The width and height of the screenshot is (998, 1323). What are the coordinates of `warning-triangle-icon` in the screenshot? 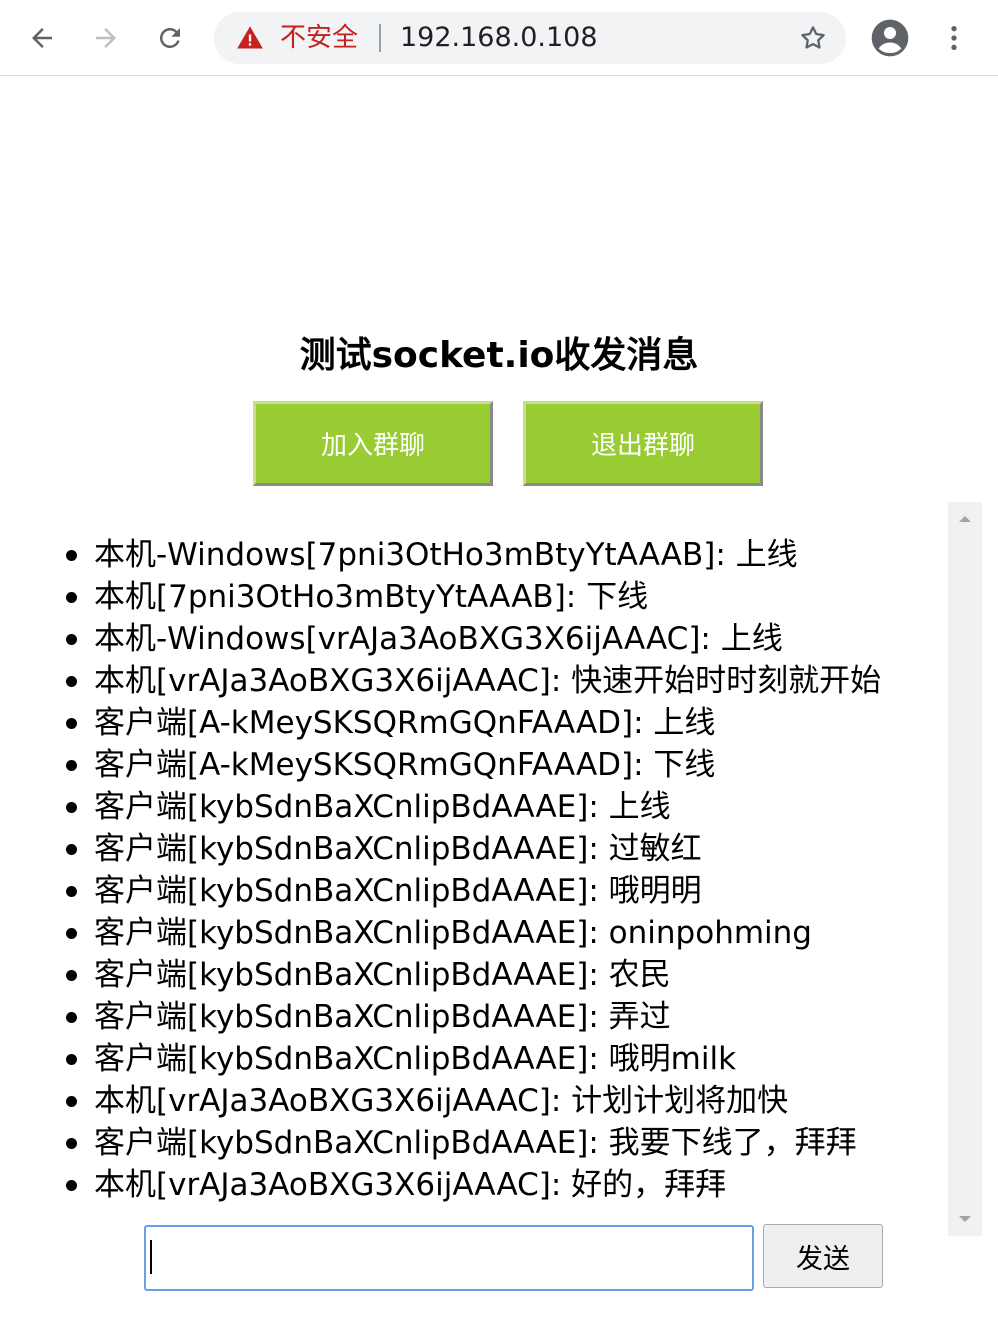 It's located at (250, 38).